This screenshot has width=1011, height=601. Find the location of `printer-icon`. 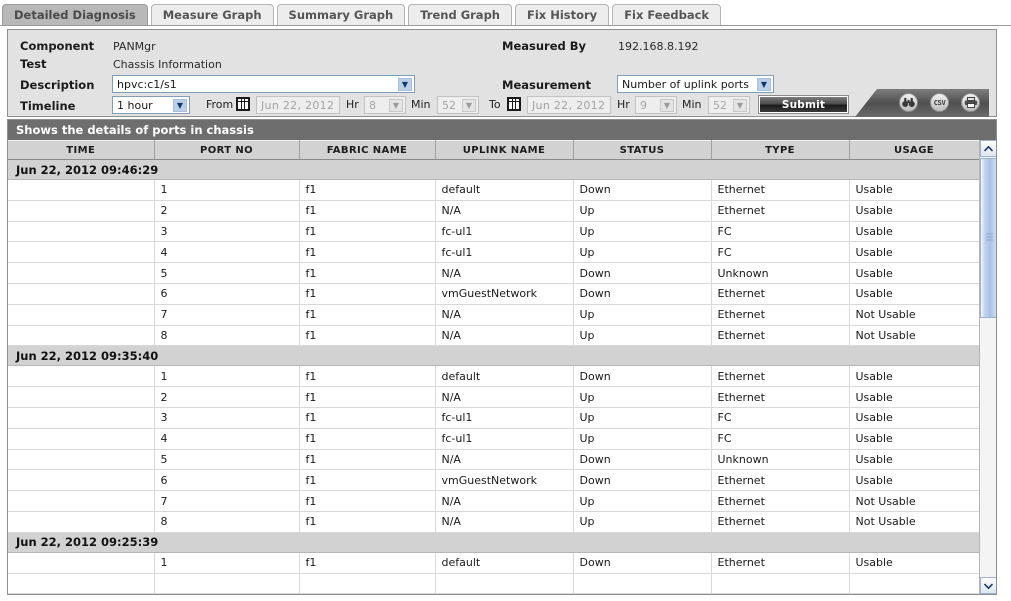

printer-icon is located at coordinates (970, 102).